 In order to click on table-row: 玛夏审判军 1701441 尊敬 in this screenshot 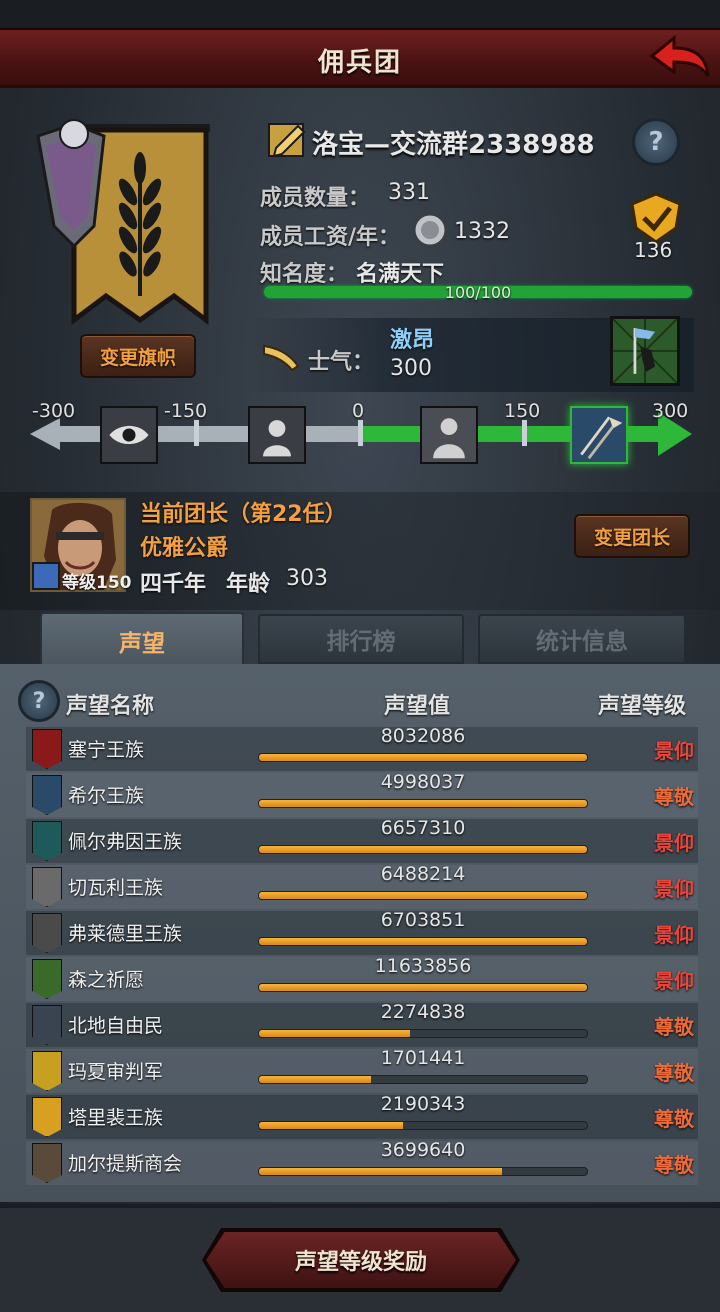, I will do `click(362, 1070)`.